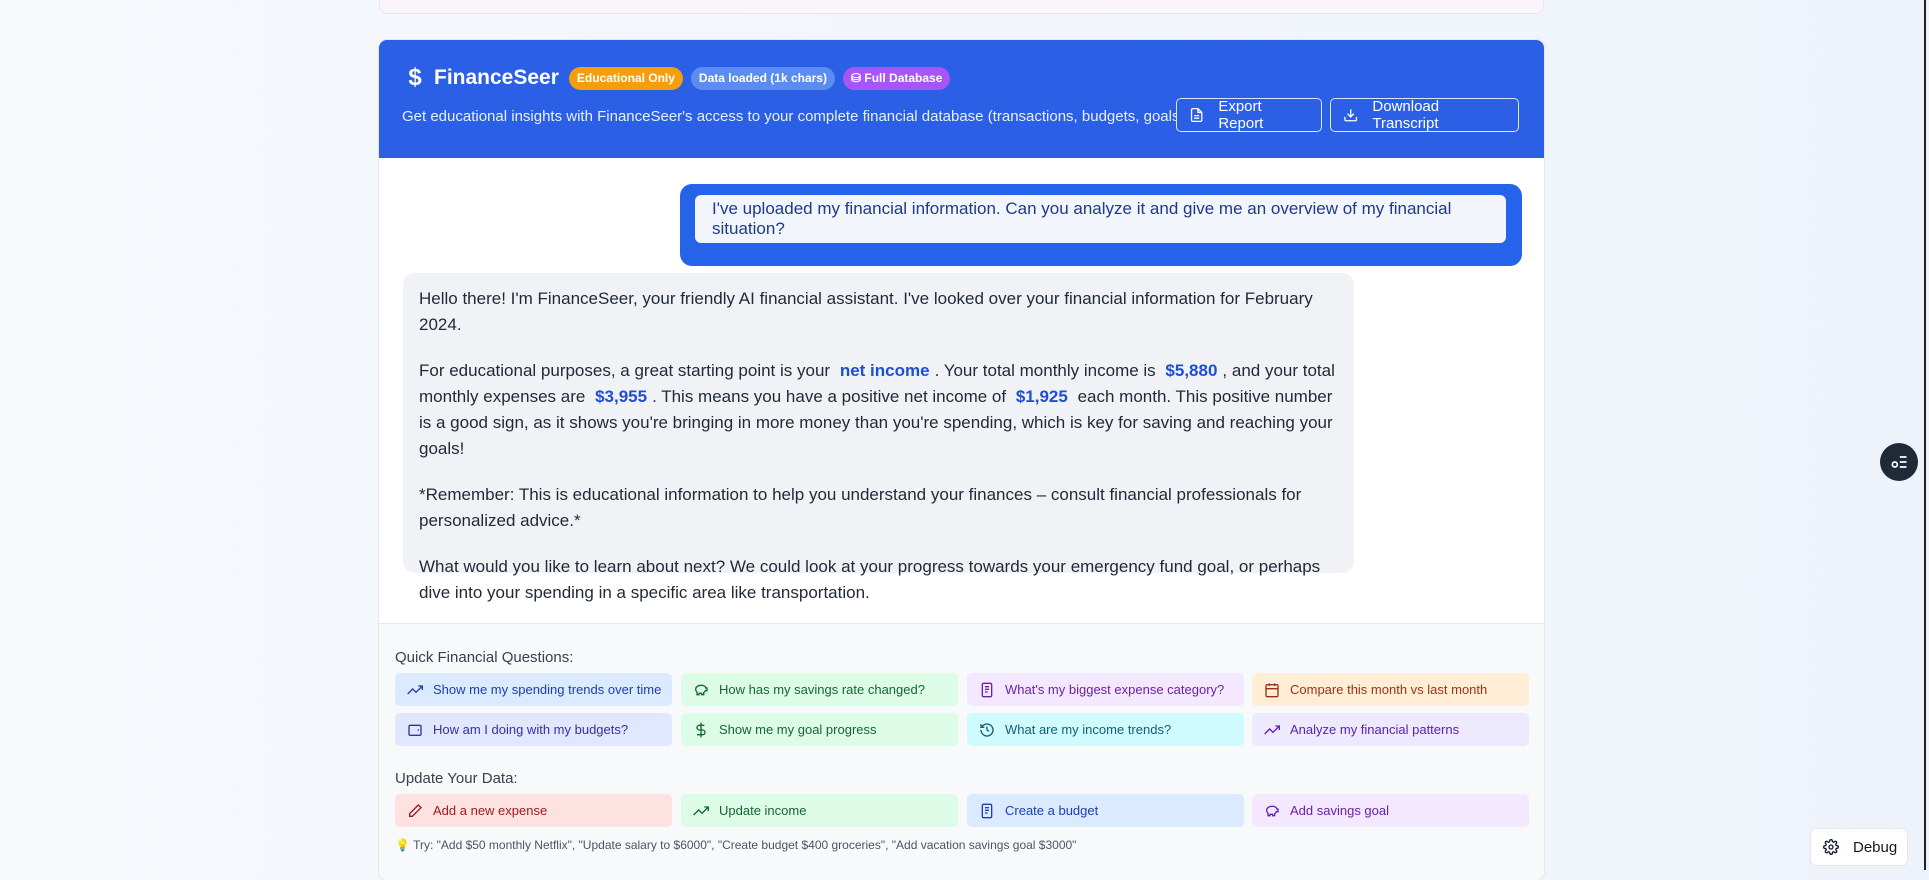 This screenshot has width=1929, height=880. I want to click on quick-question-goal-progress: Show me my goal progress, so click(819, 729).